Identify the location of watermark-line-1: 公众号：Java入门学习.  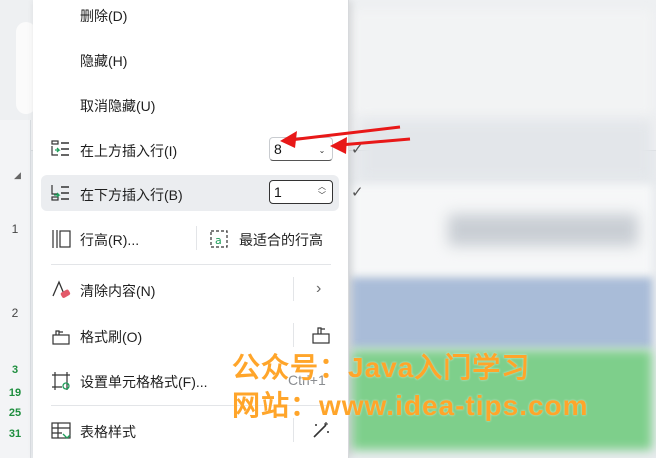
(381, 367).